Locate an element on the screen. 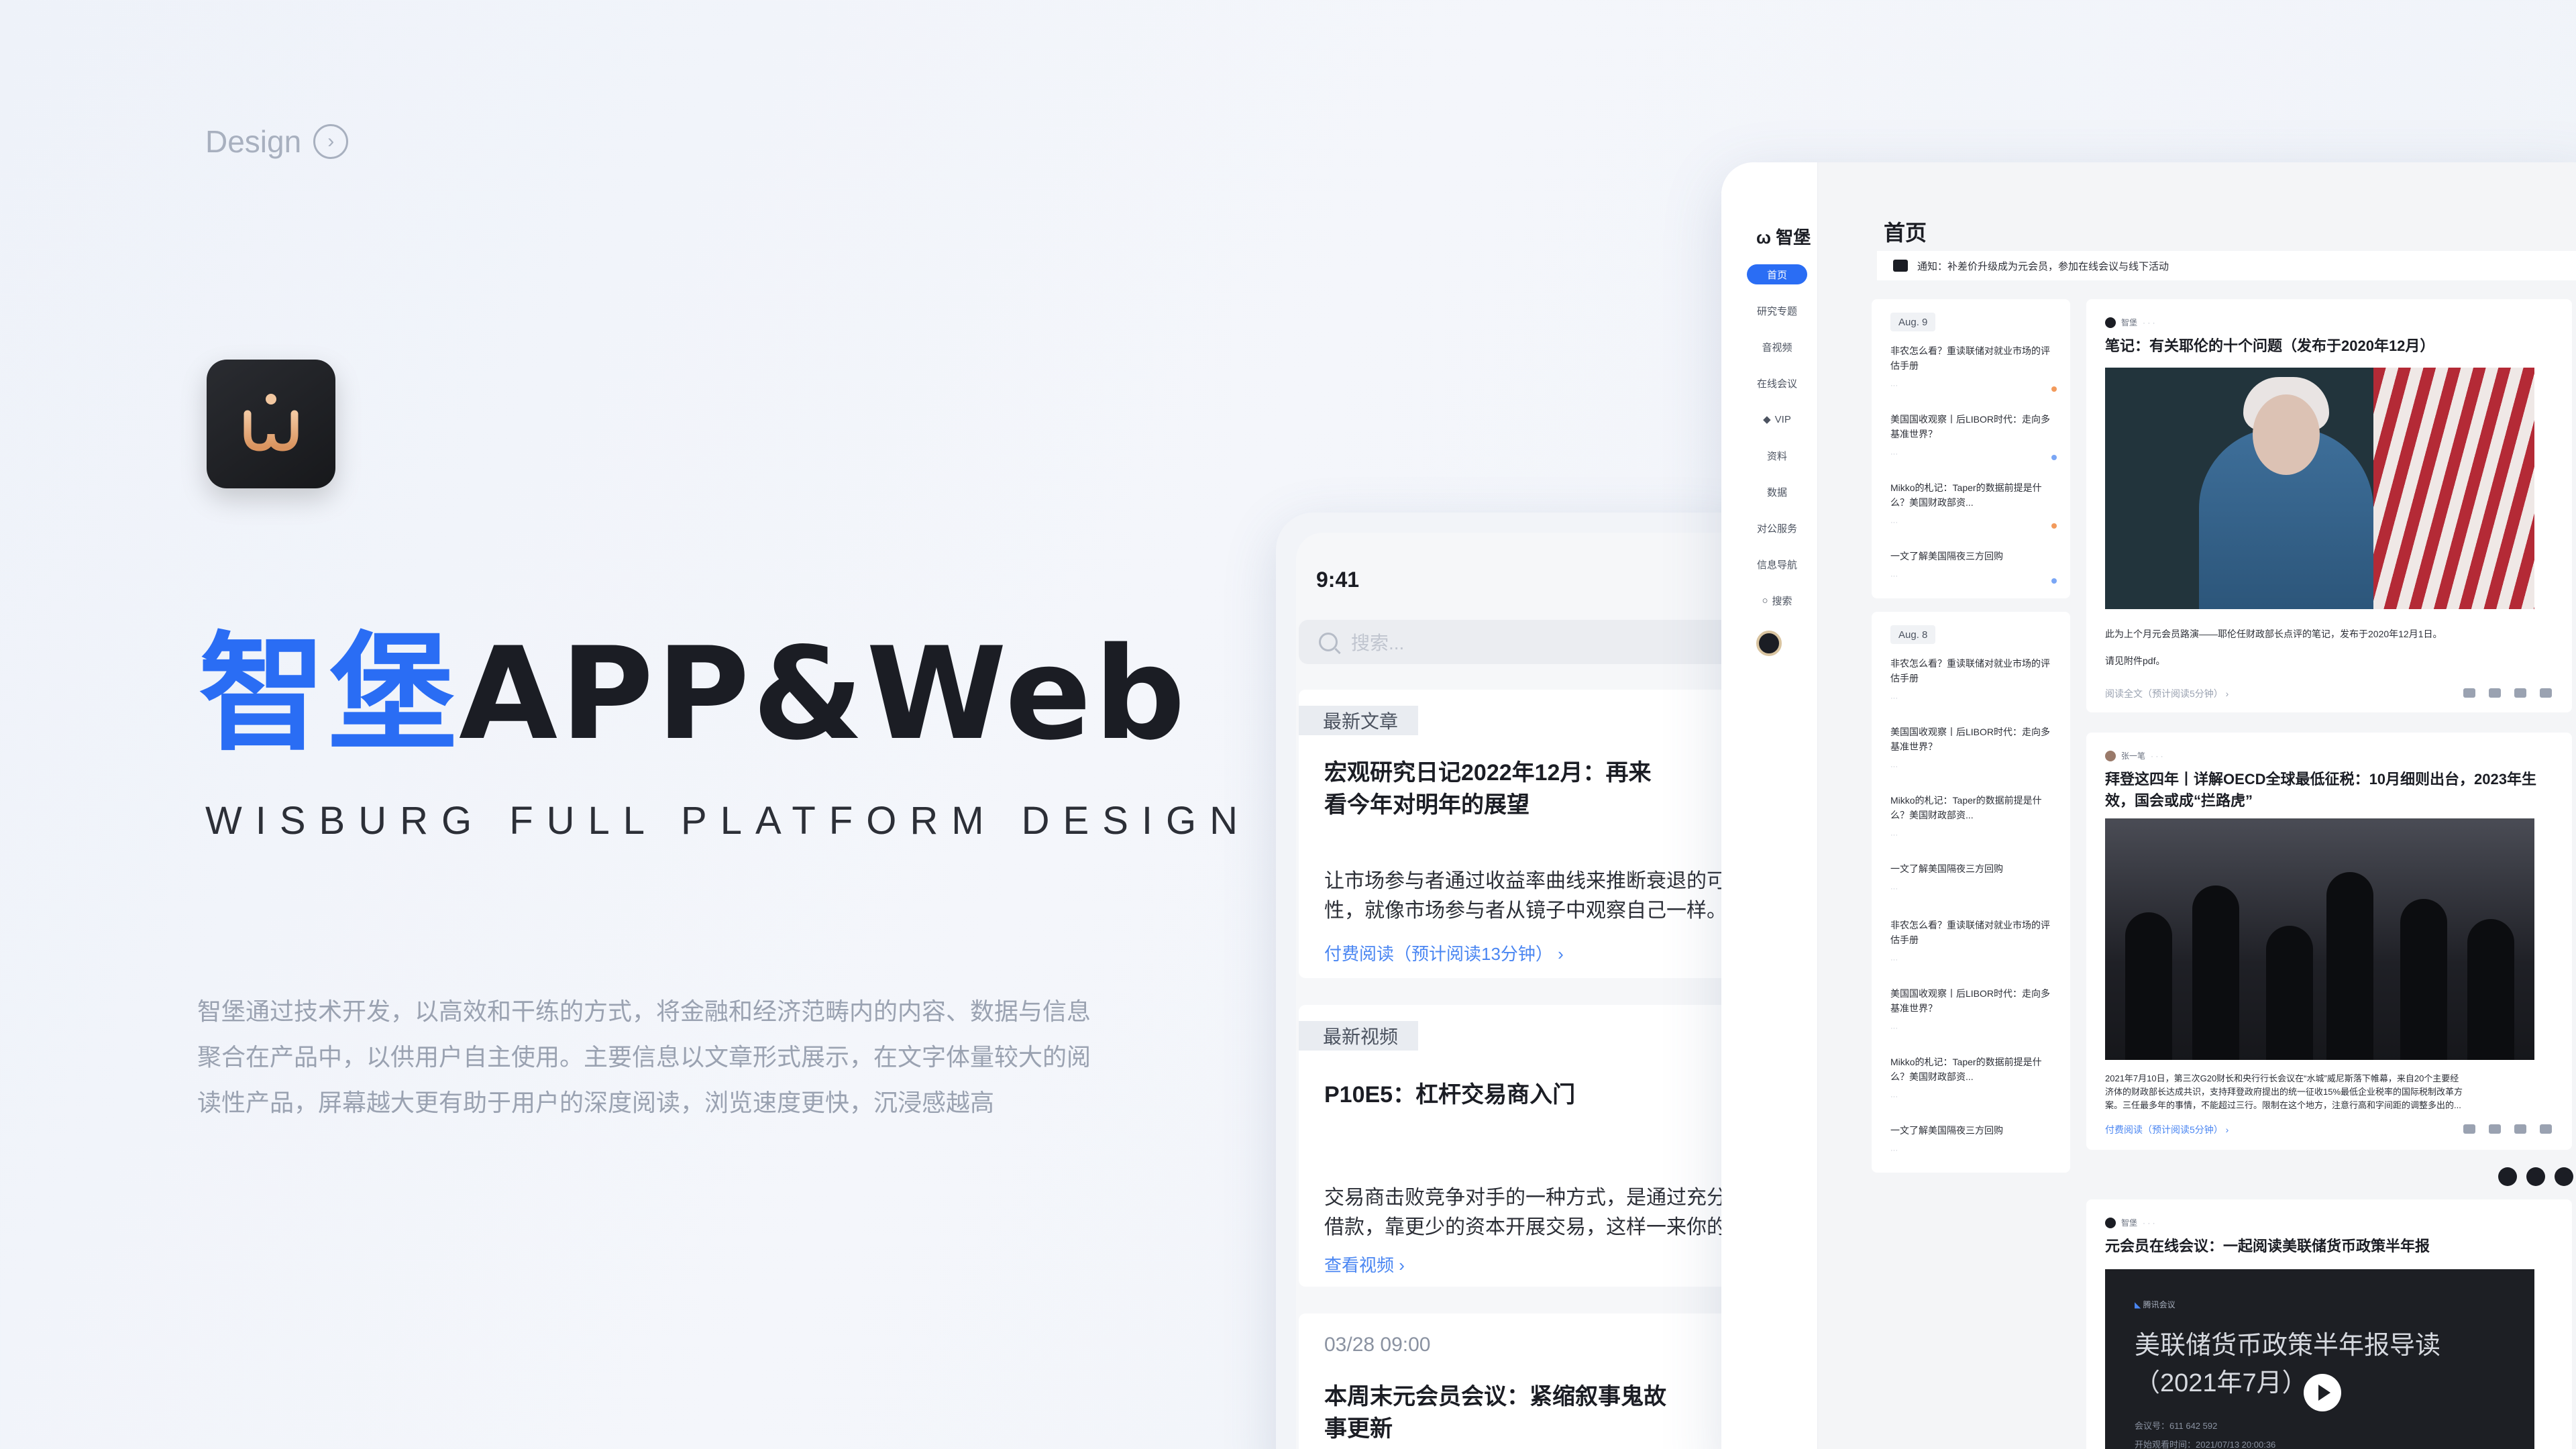  wisburg-w-icon is located at coordinates (271, 422).